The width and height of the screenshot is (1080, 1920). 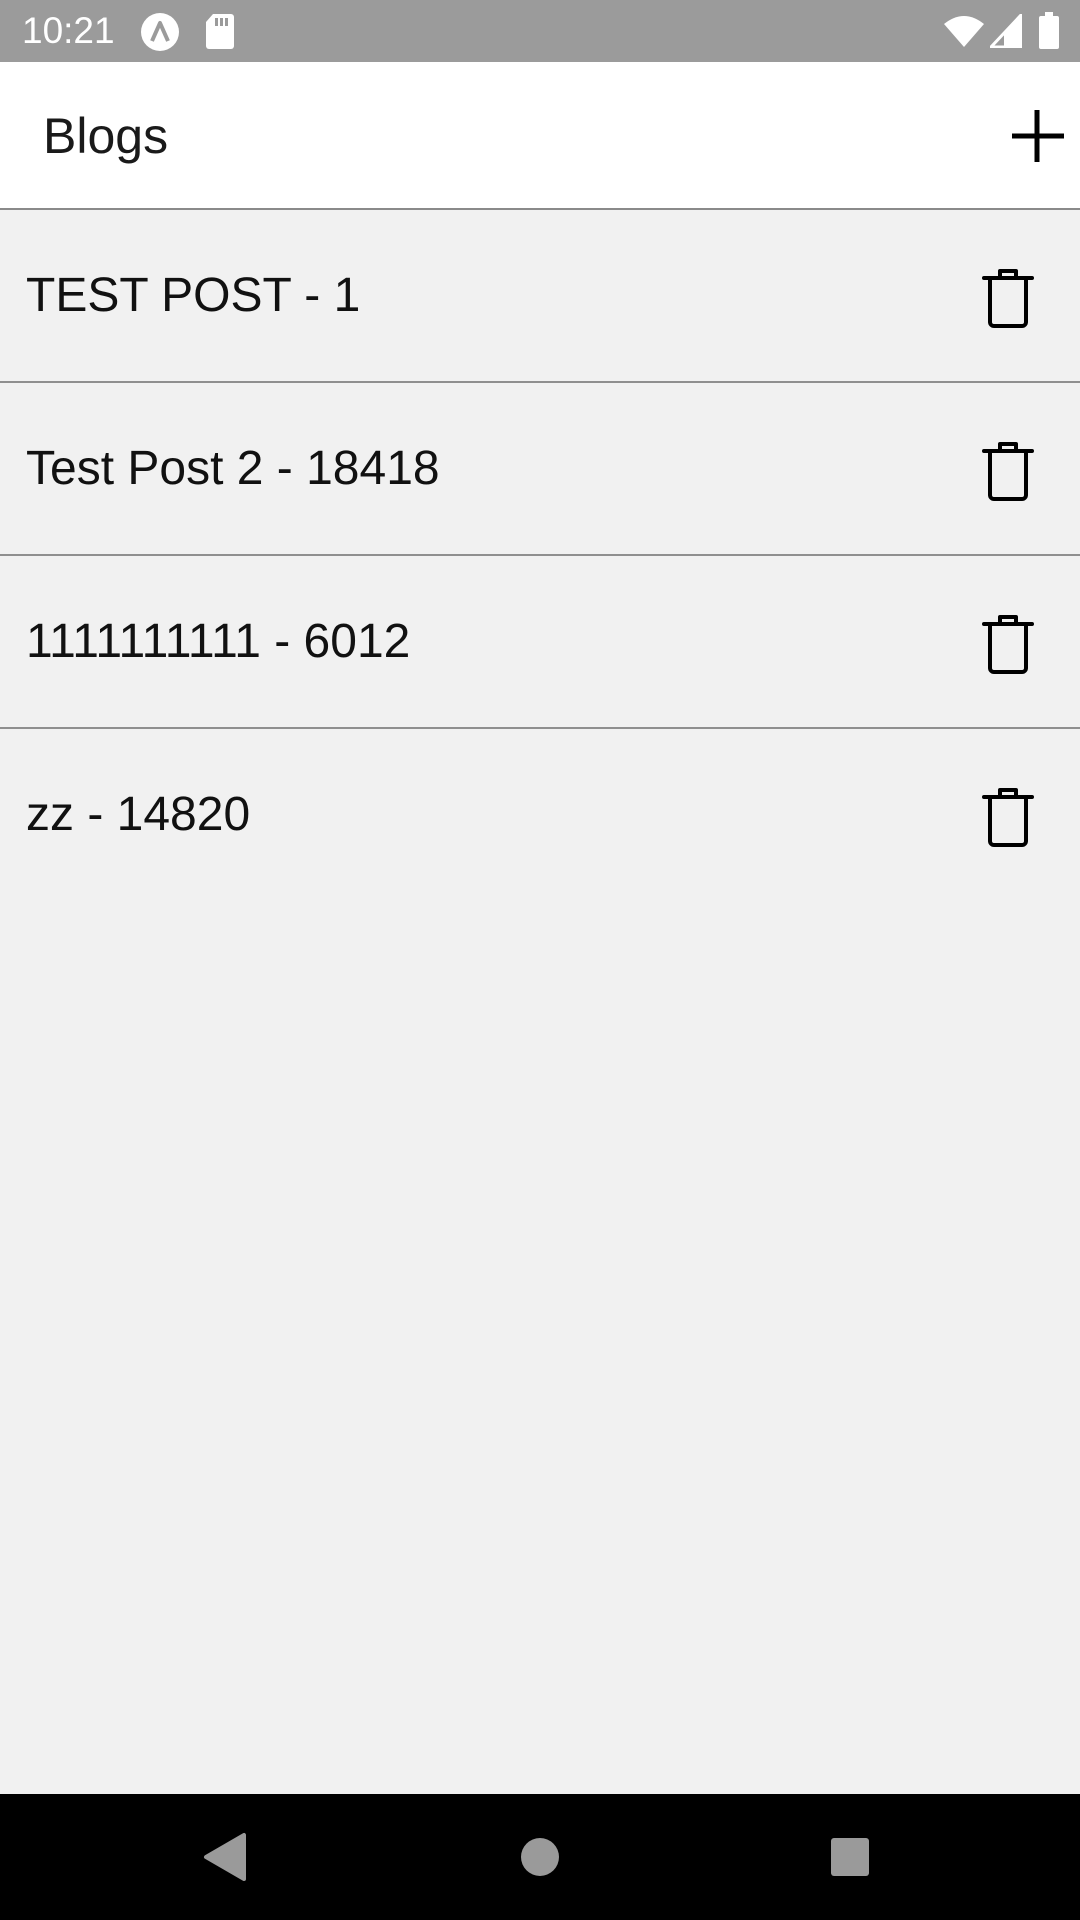 What do you see at coordinates (160, 31) in the screenshot?
I see `app-notification-icon` at bounding box center [160, 31].